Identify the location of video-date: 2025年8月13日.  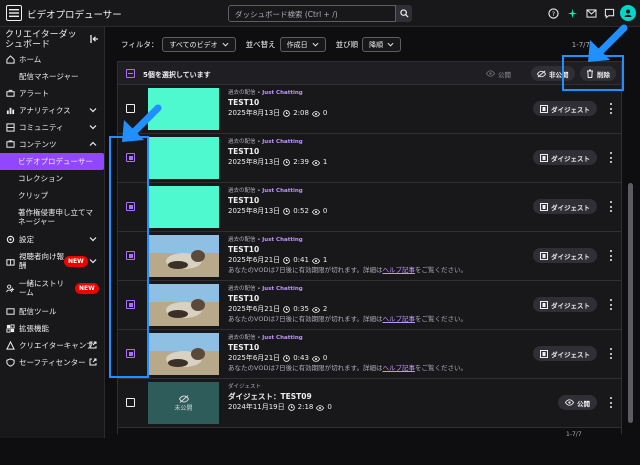
(254, 113).